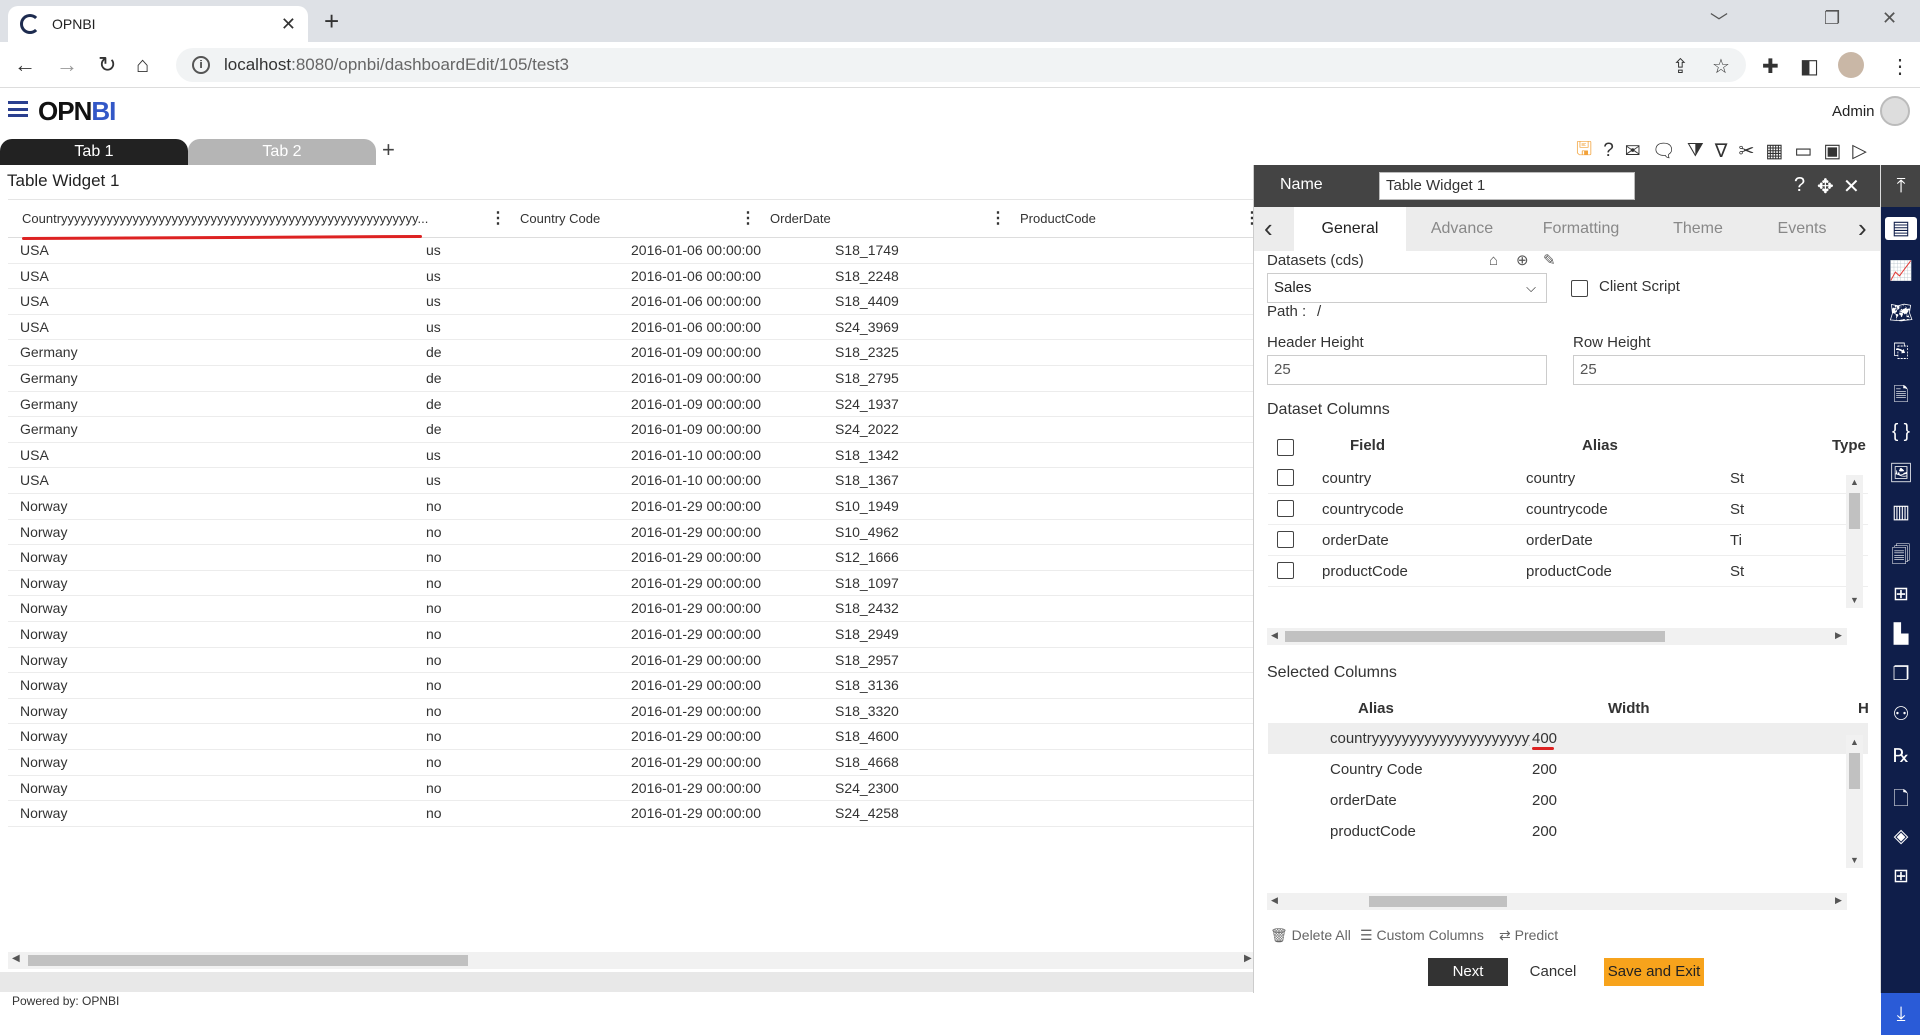 This screenshot has height=1035, width=1920. What do you see at coordinates (1900, 876) in the screenshot?
I see `grid-plus-icon: ⊞` at bounding box center [1900, 876].